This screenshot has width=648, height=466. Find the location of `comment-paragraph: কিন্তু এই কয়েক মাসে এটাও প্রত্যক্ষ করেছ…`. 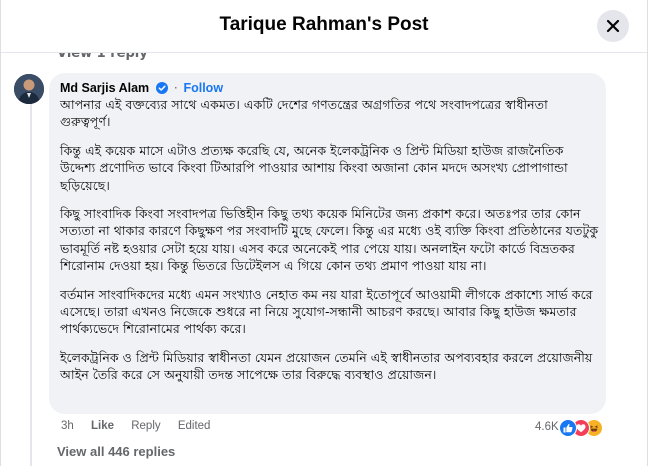

comment-paragraph: কিন্তু এই কয়েক মাসে এটাও প্রত্যক্ষ করেছ… is located at coordinates (314, 167).